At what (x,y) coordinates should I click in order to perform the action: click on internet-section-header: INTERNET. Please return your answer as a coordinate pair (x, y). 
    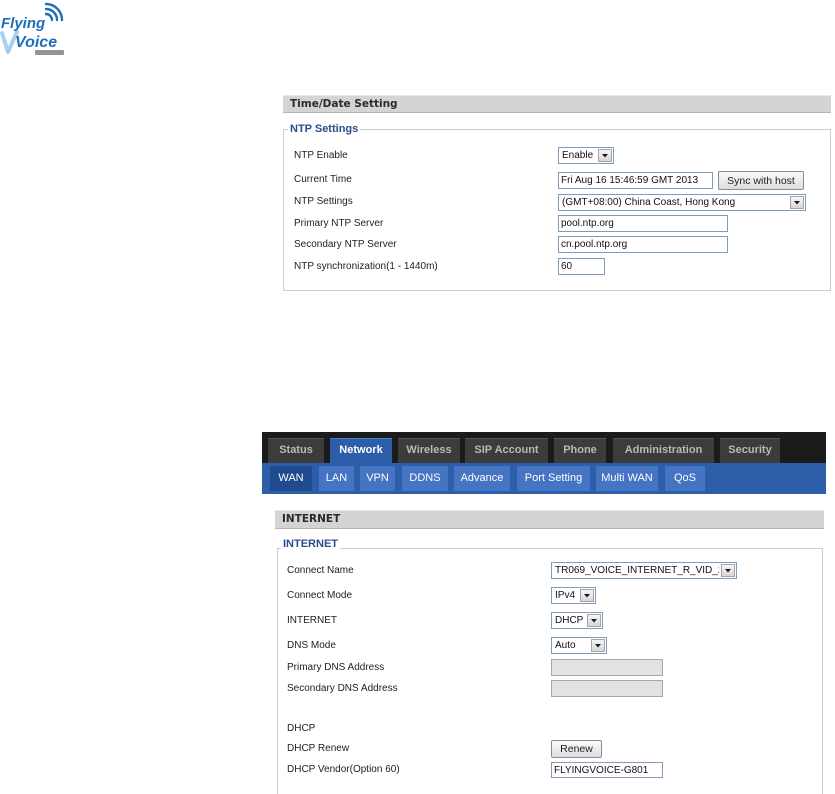
    Looking at the image, I should click on (549, 519).